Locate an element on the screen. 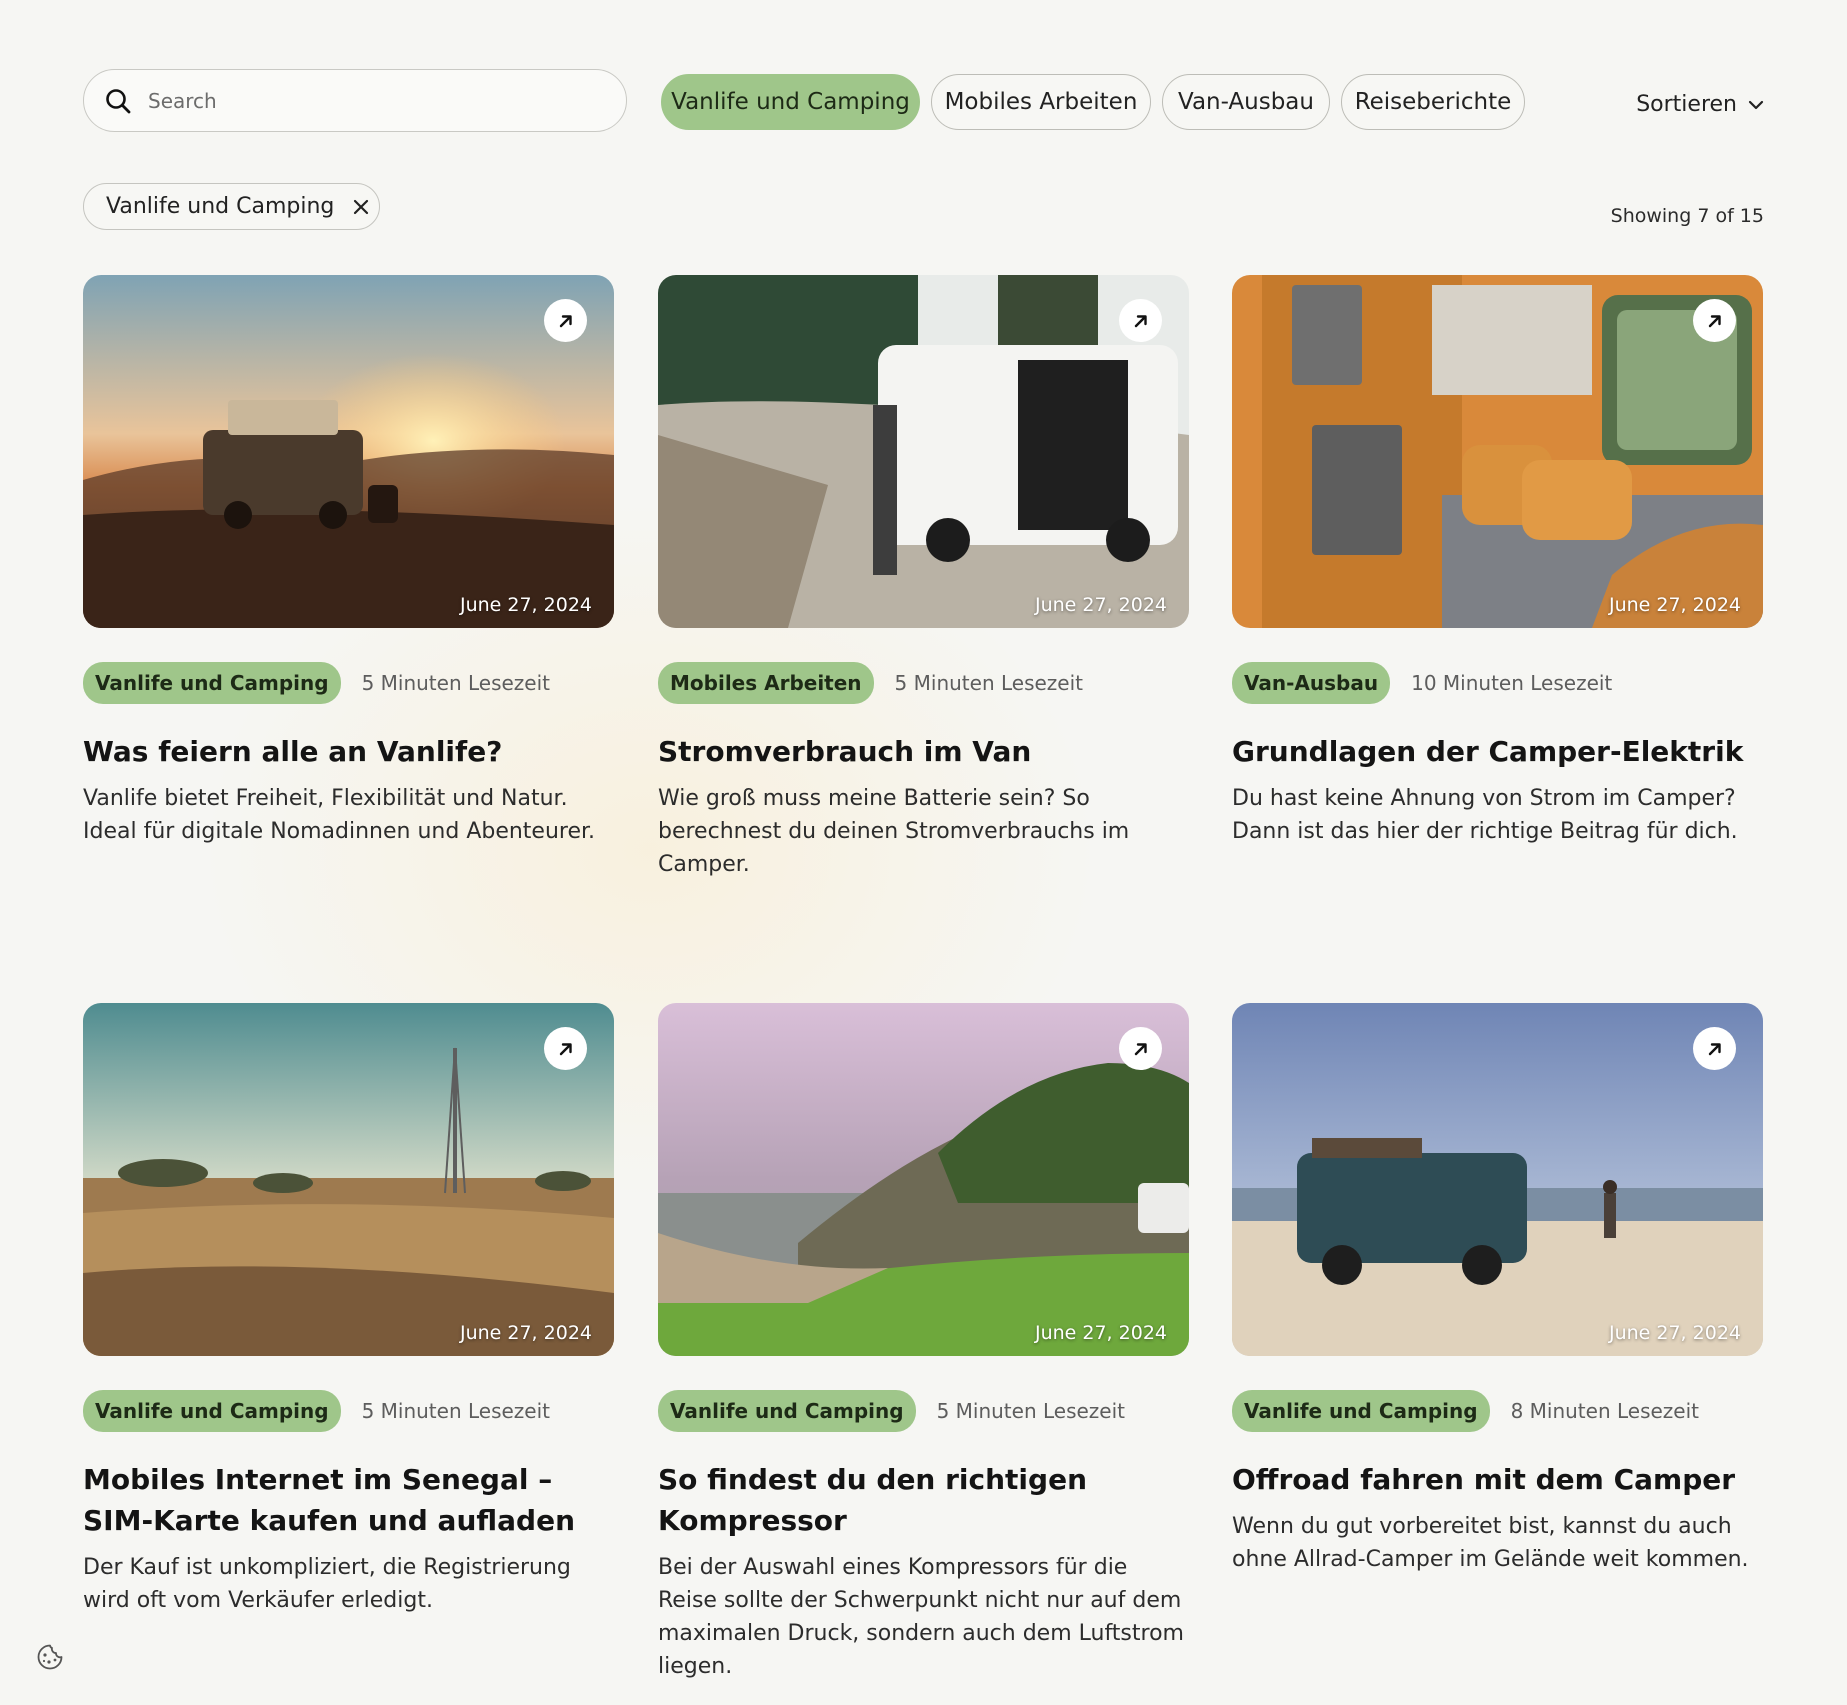 This screenshot has height=1705, width=1847. category-tag: Van-Ausbau is located at coordinates (1311, 683).